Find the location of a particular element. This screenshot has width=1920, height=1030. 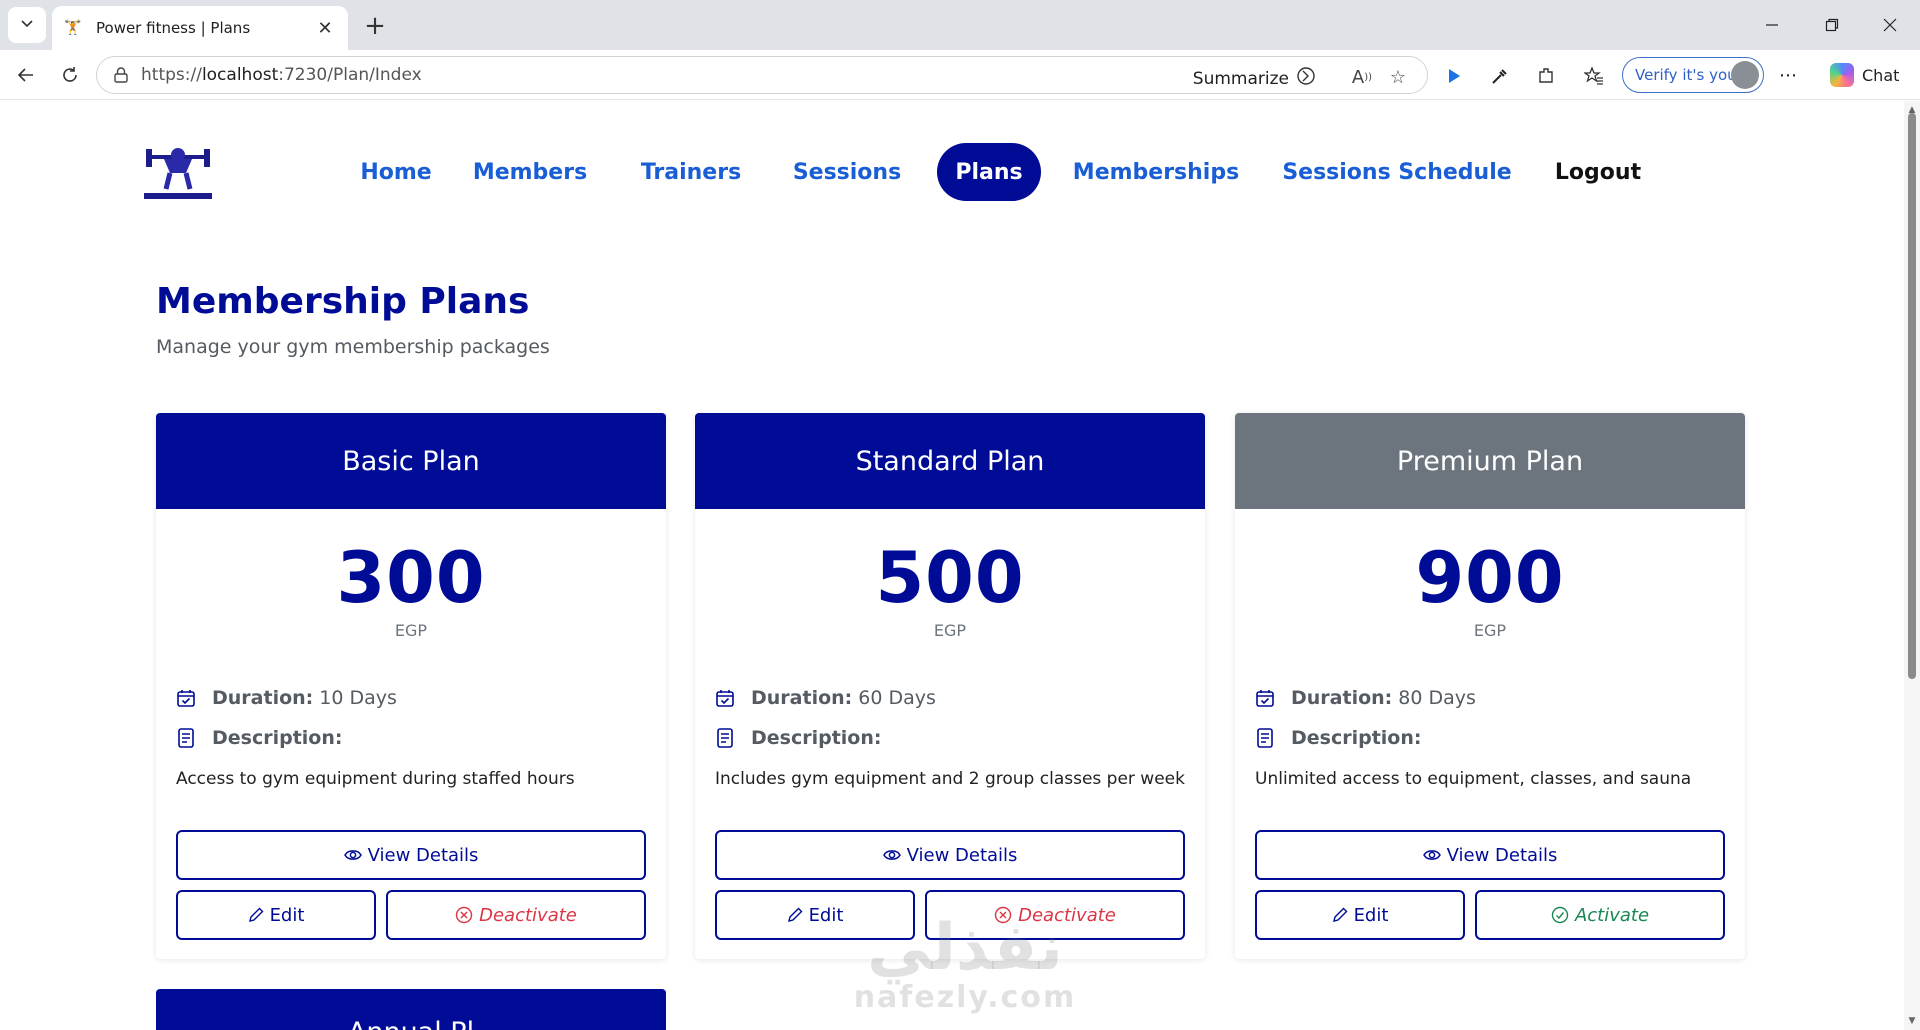

avatar is located at coordinates (1745, 75).